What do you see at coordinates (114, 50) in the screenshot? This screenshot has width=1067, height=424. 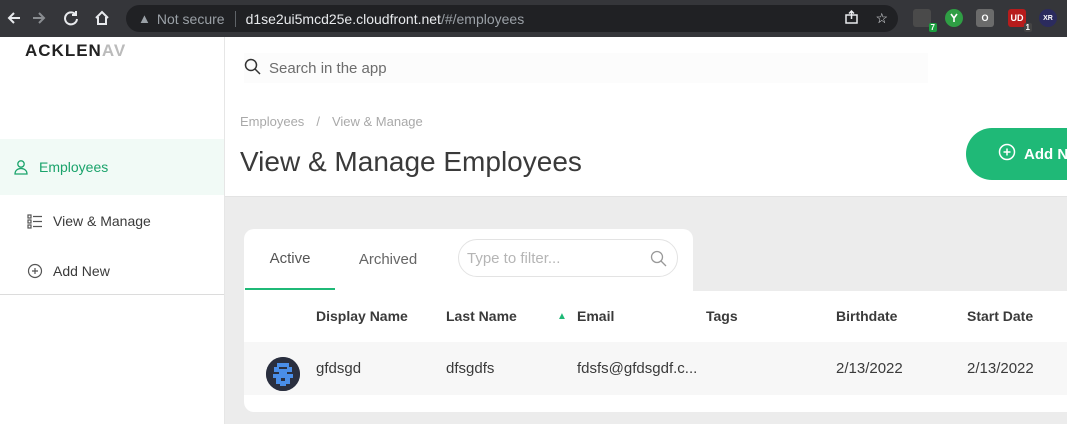 I see `logo-text-faded: AV` at bounding box center [114, 50].